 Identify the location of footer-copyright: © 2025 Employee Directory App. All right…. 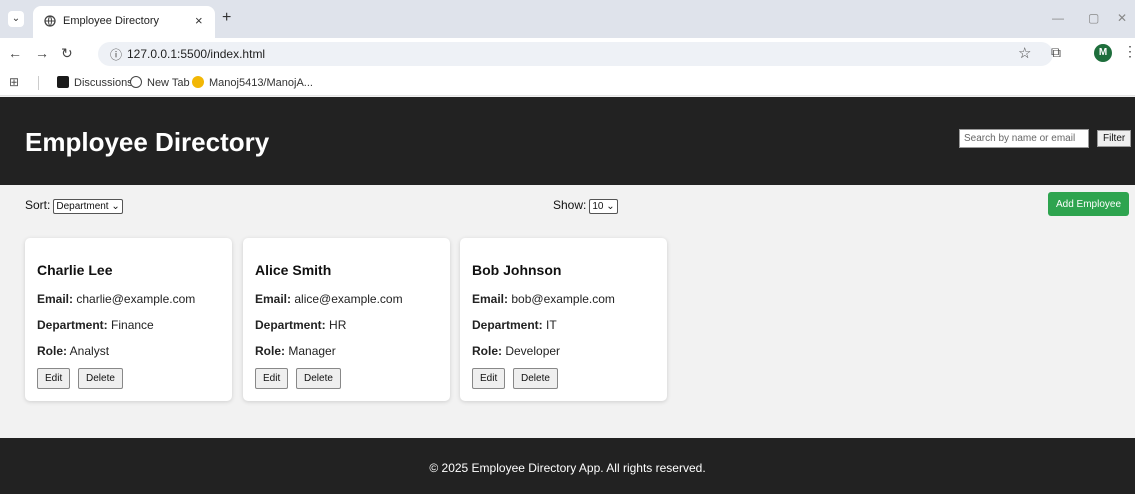
(567, 468).